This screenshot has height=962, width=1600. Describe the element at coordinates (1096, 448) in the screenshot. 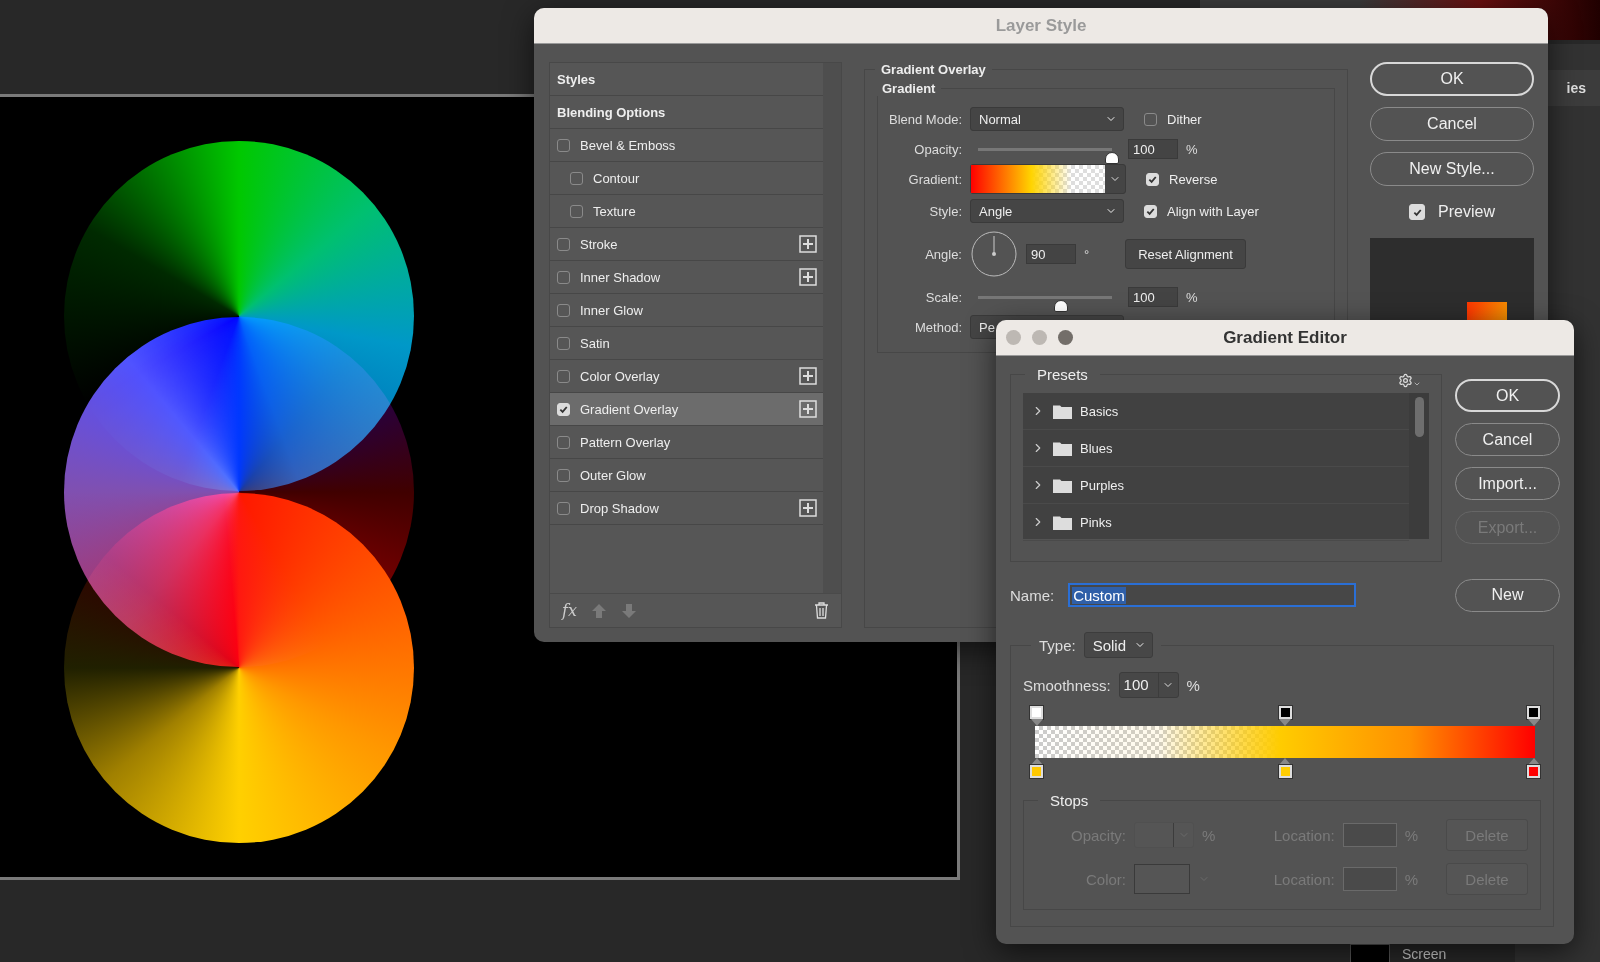

I see `preset-folder-label: Blues` at that location.